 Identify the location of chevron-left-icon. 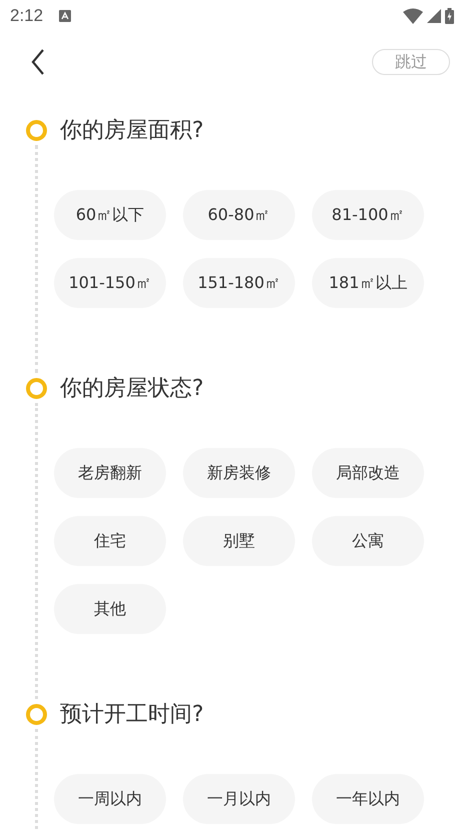
(38, 62).